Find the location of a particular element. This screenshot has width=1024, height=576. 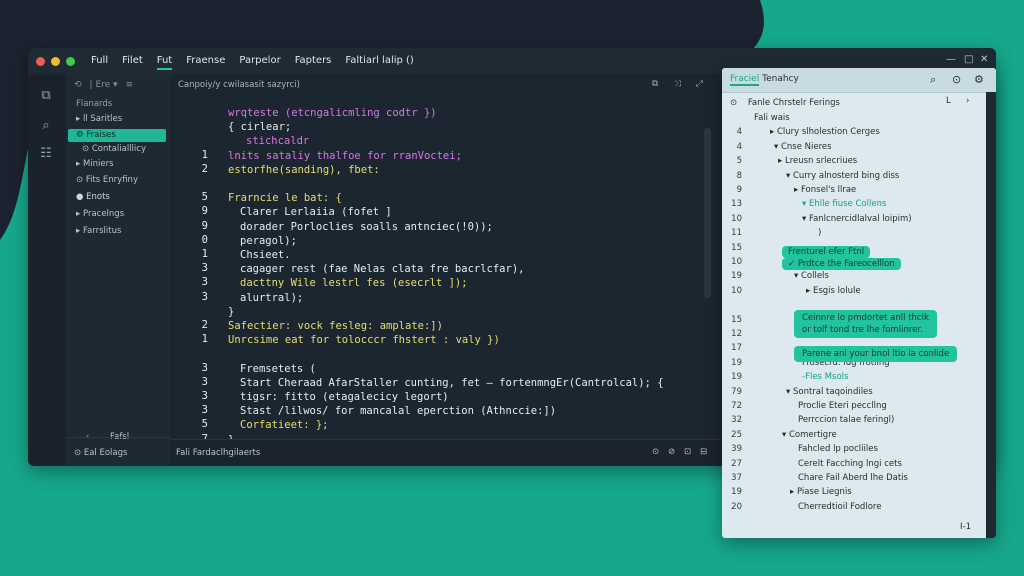

chevron-right-icon: › is located at coordinates (967, 101).